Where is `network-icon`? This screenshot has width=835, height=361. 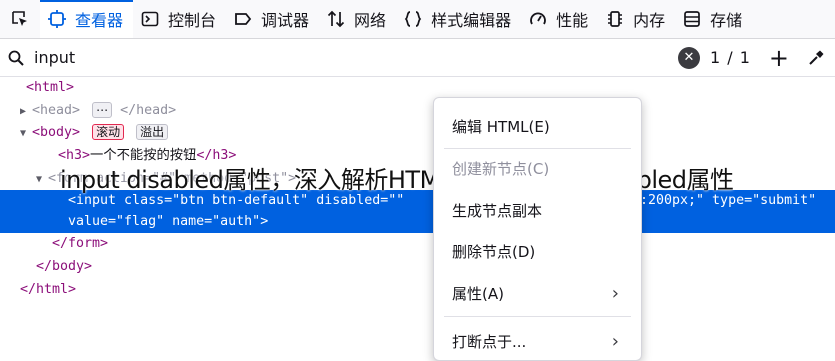 network-icon is located at coordinates (336, 19).